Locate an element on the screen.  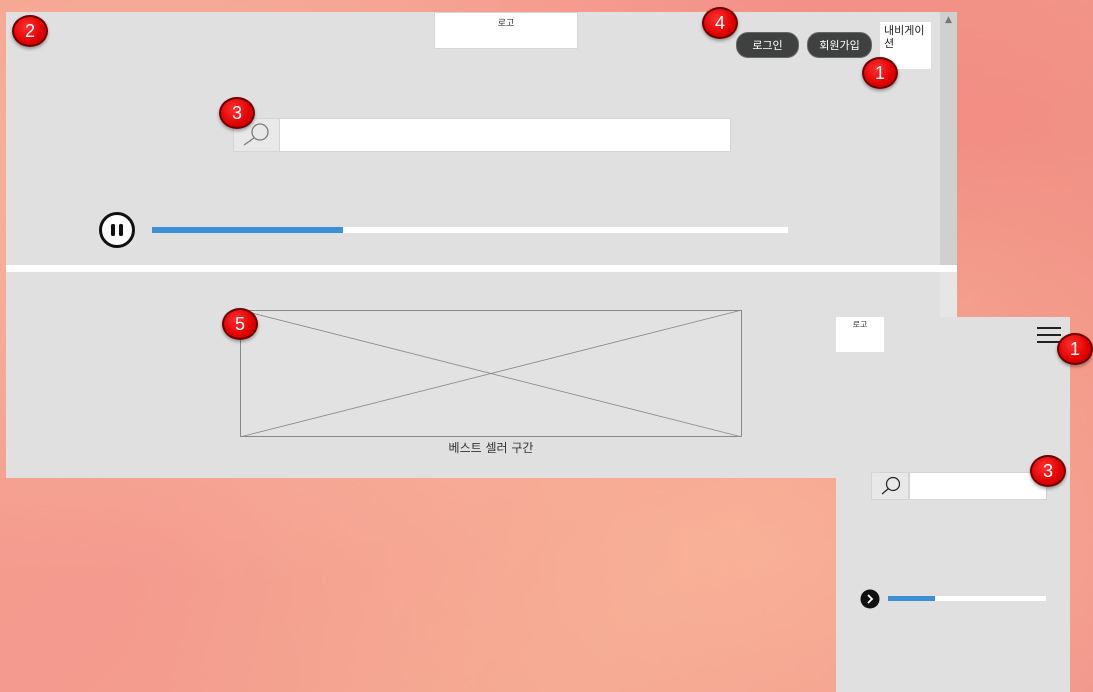
mobile-search-input is located at coordinates (978, 486).